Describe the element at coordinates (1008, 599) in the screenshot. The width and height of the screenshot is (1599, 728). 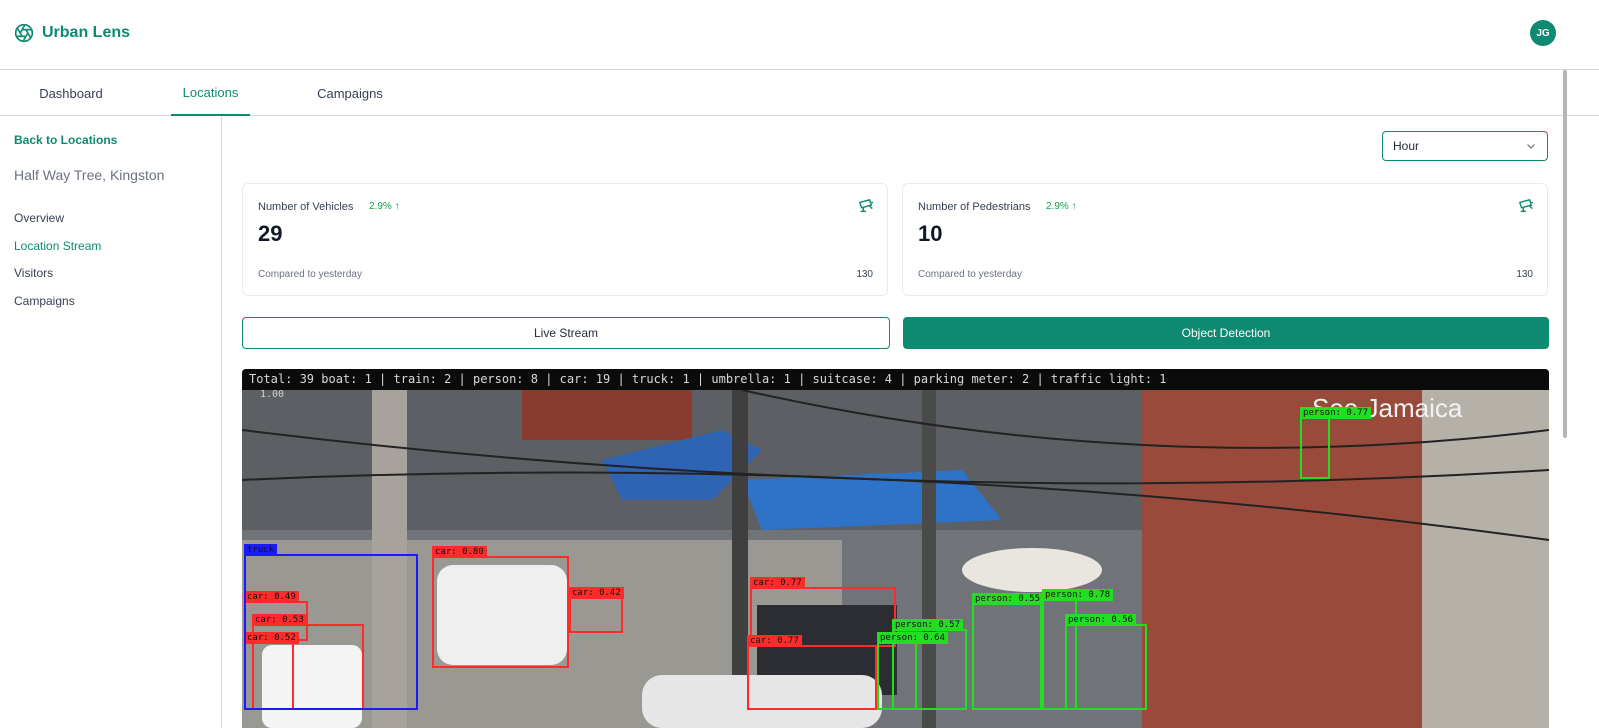
I see `detection-label: person: 0.55` at that location.